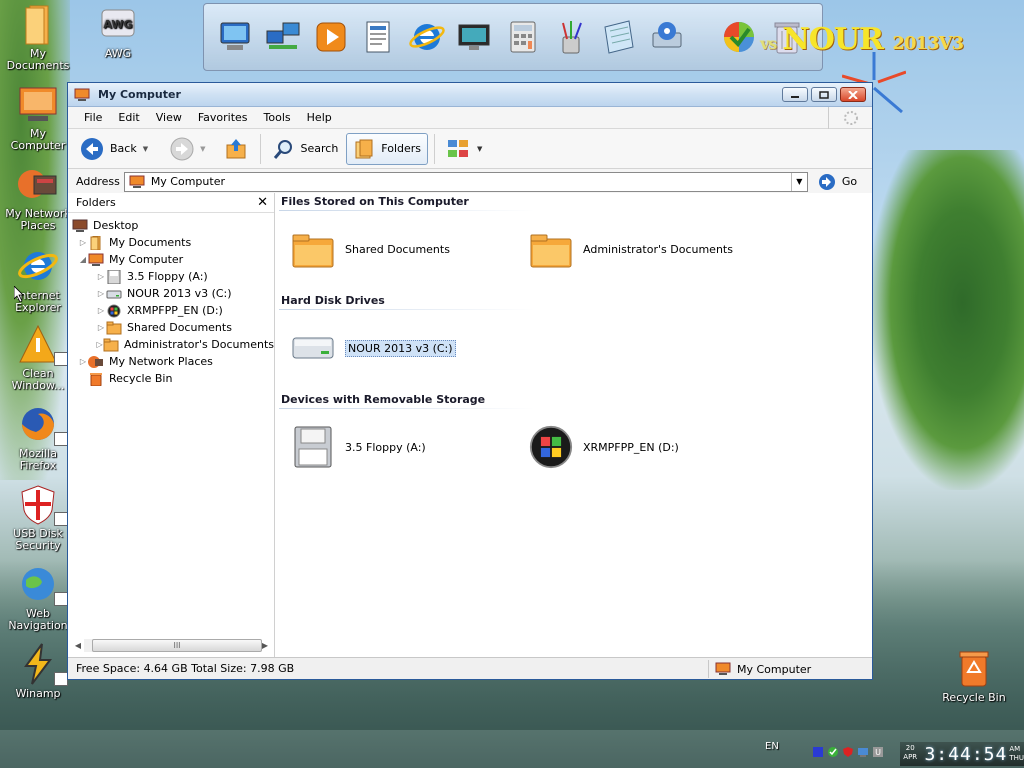 The width and height of the screenshot is (1024, 768). Describe the element at coordinates (974, 675) in the screenshot. I see `desktop-icon-recycle-bin: Recycle Bin` at that location.